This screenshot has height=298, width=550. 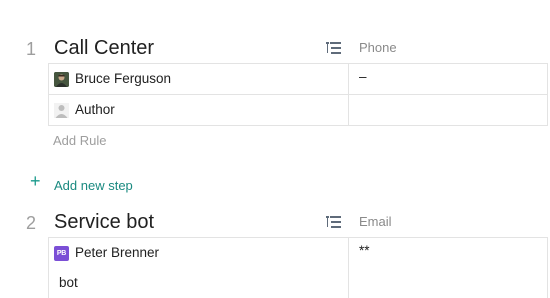 What do you see at coordinates (95, 109) in the screenshot?
I see `assignee-name: Author` at bounding box center [95, 109].